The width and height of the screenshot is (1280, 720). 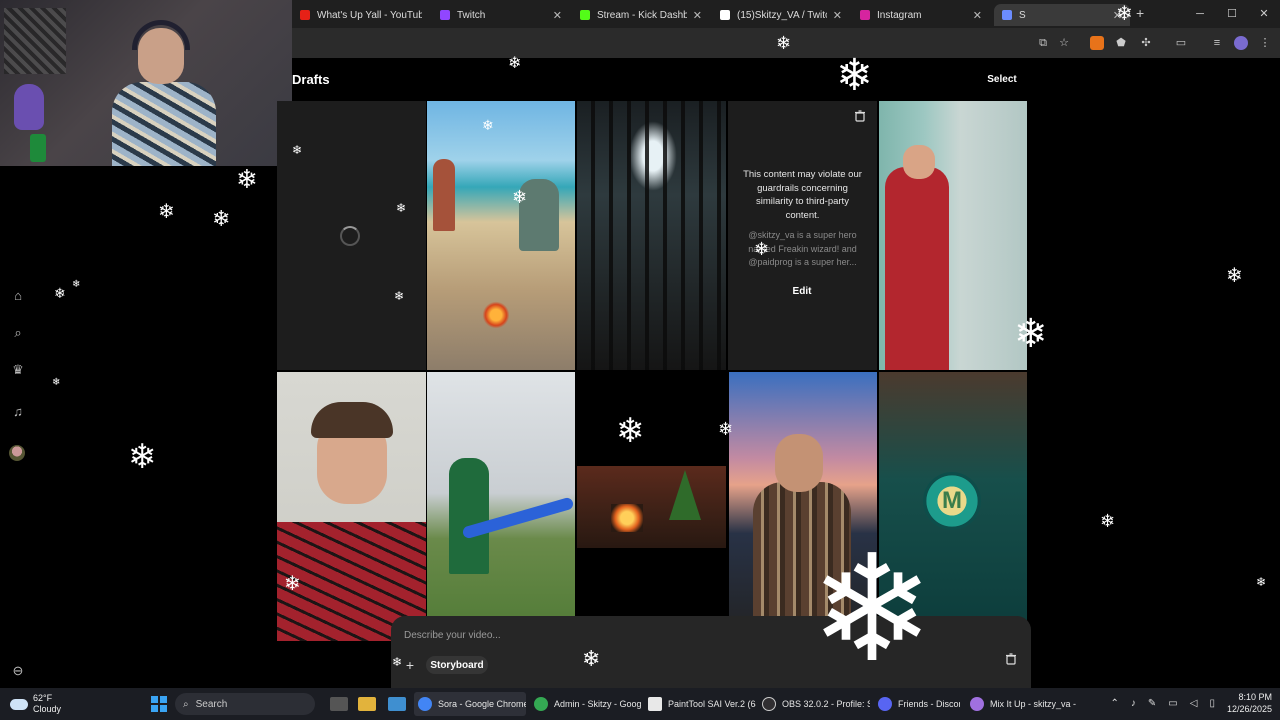 What do you see at coordinates (655, 704) in the screenshot?
I see `painttool-icon` at bounding box center [655, 704].